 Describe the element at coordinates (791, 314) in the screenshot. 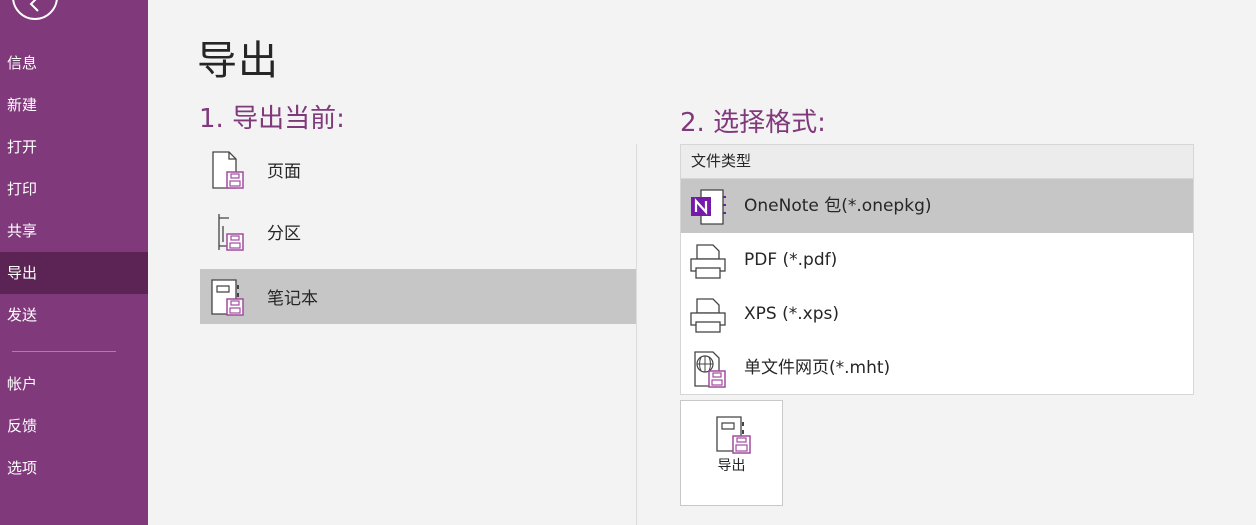

I see `format-option-xps-label: XPS (*.xps)` at that location.